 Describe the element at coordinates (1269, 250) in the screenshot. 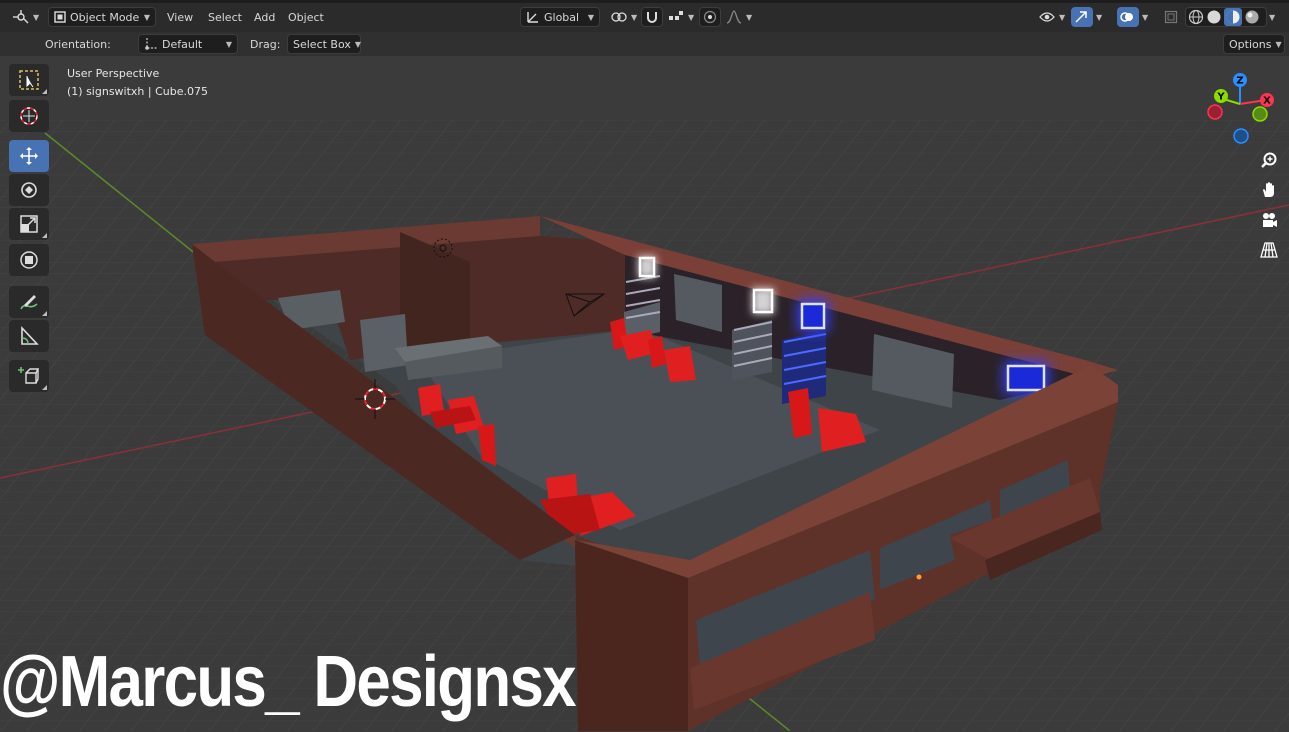

I see `perspective-toggle-button` at that location.